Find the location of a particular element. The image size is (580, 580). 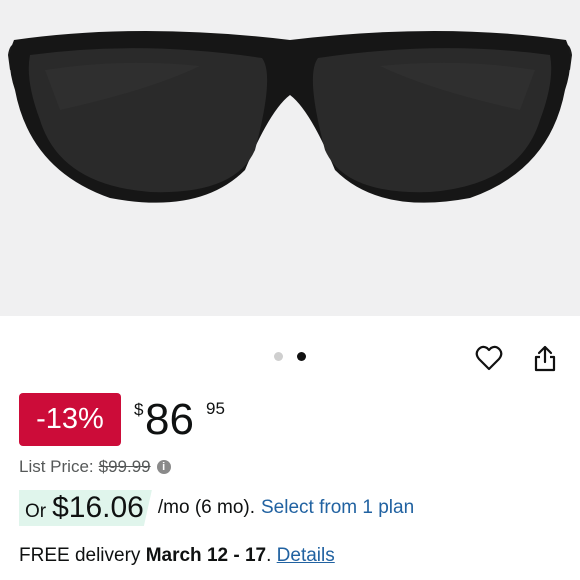

financing-offer: Or $16.06 /mo (6 mo). Select from 1 plan is located at coordinates (216, 508).